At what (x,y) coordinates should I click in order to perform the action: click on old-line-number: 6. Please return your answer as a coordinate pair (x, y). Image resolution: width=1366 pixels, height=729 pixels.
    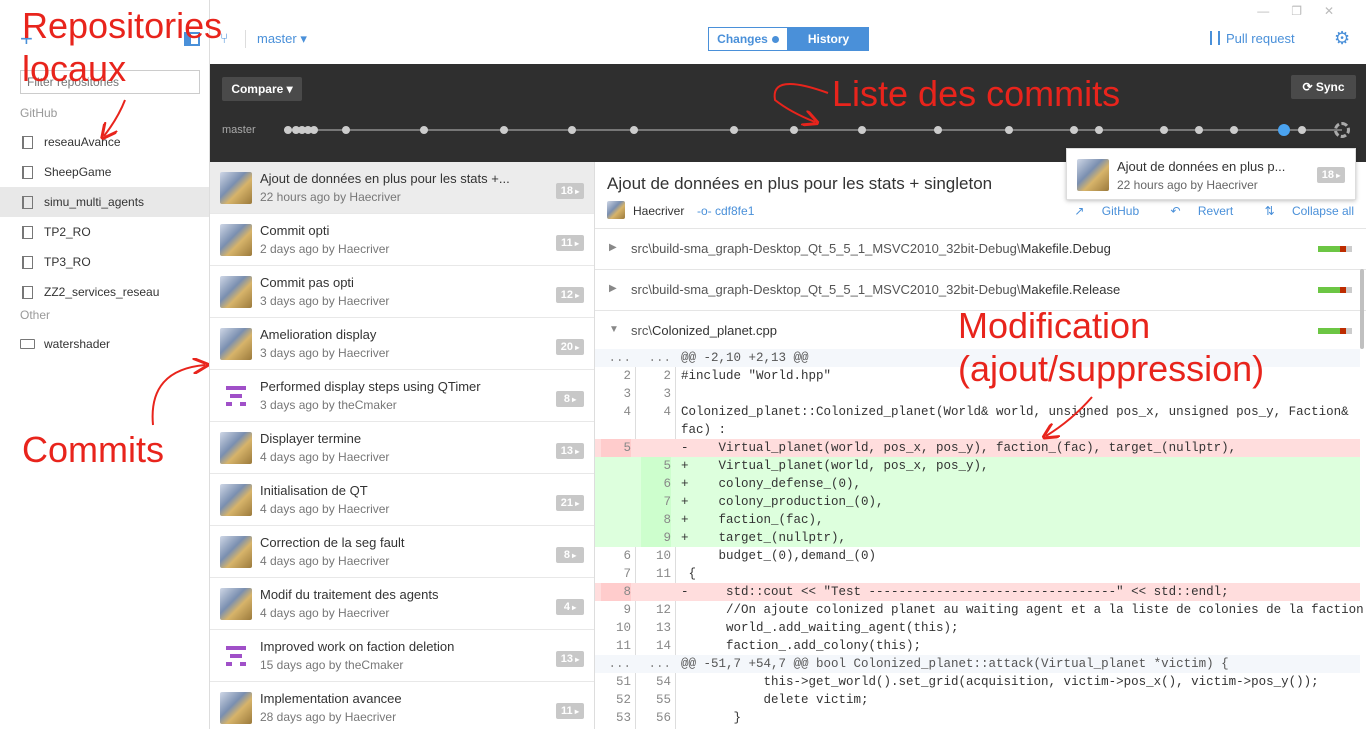
    Looking at the image, I should click on (627, 556).